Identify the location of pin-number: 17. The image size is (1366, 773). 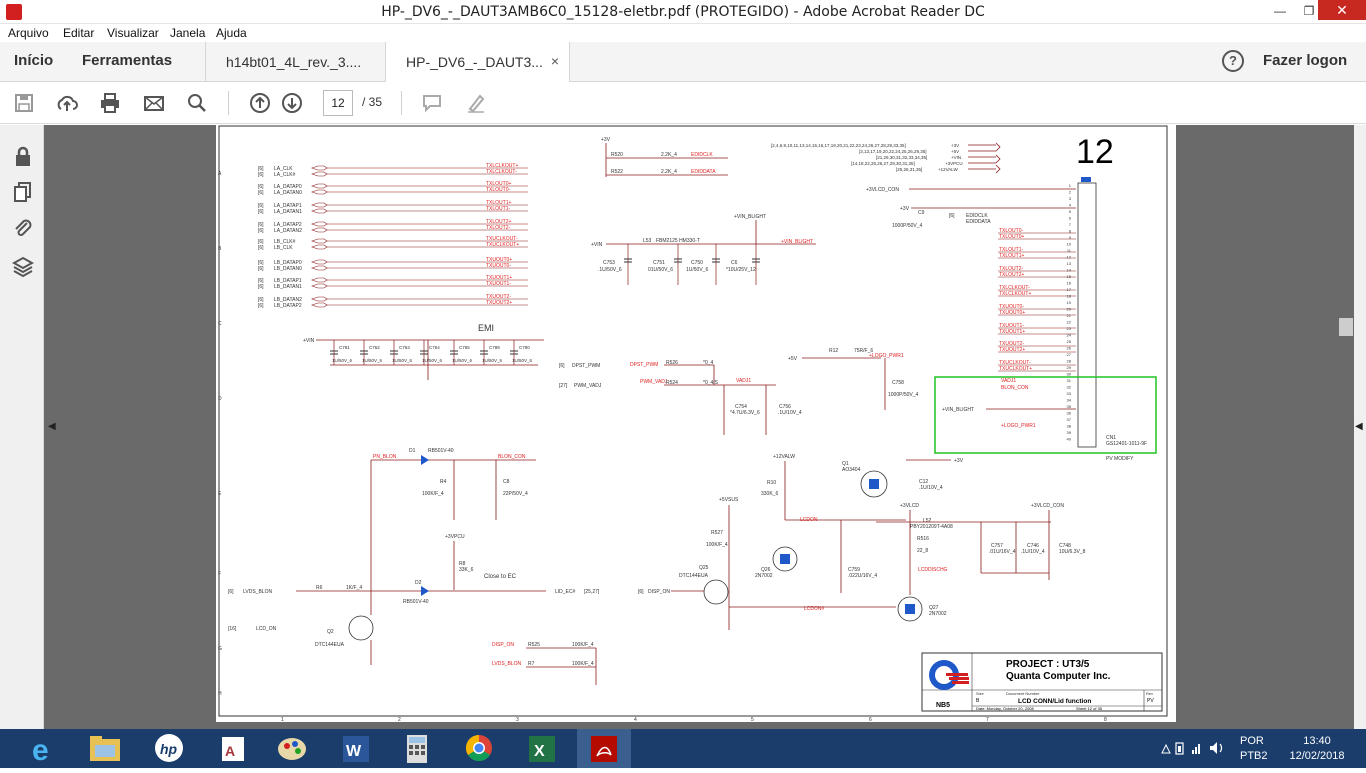
(1069, 289).